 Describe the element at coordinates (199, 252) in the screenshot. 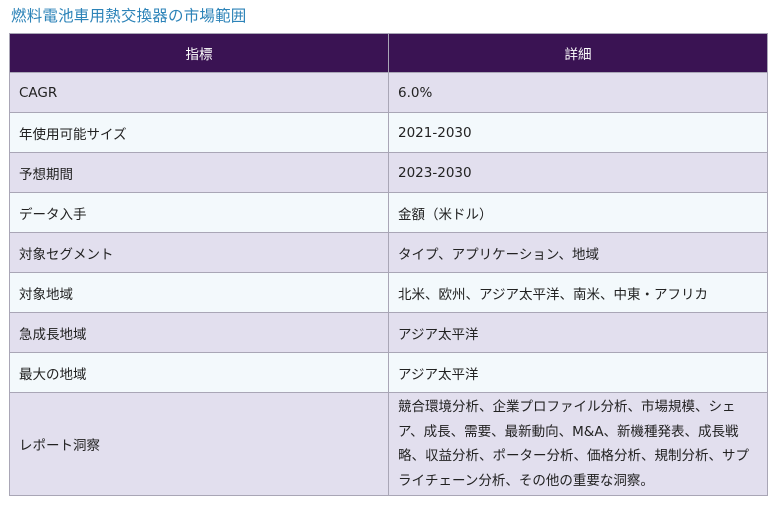

I see `row-label: 対象セグメント` at that location.